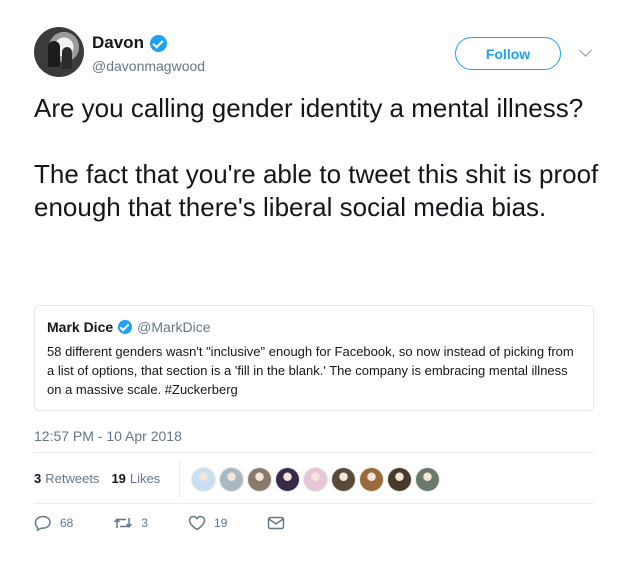 The width and height of the screenshot is (632, 568). Describe the element at coordinates (585, 50) in the screenshot. I see `chevron-down-icon` at that location.